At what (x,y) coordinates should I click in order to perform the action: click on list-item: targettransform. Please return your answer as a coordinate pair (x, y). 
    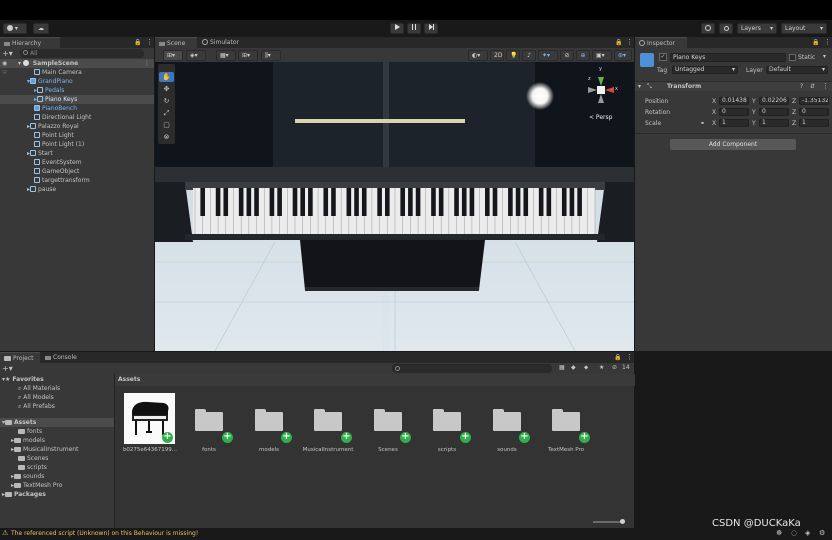
    Looking at the image, I should click on (62, 180).